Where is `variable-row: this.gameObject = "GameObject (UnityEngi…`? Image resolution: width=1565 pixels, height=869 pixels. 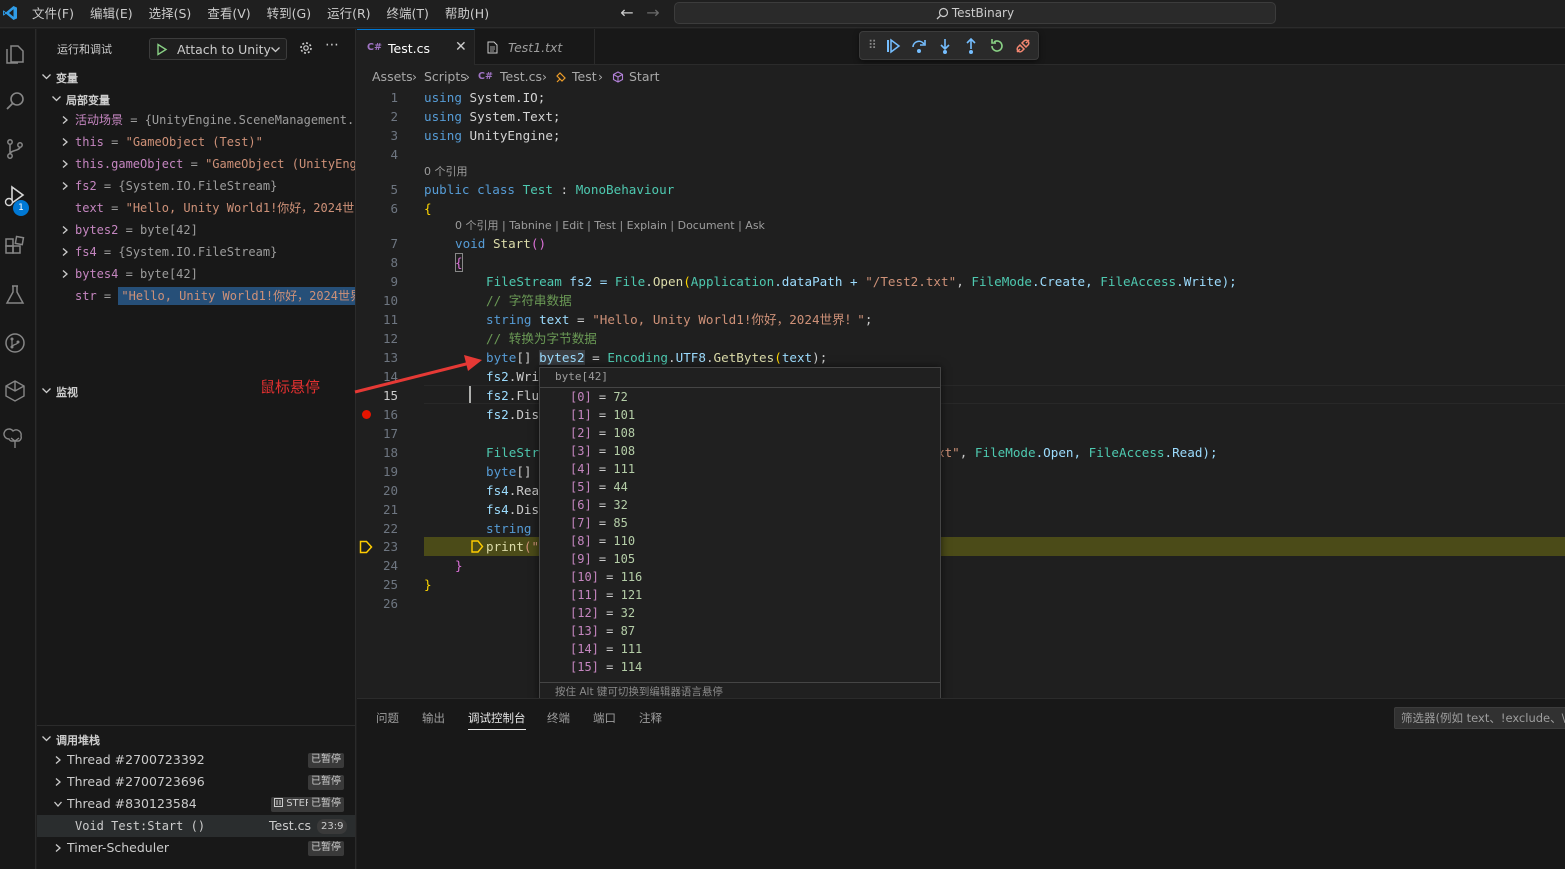
variable-row: this.gameObject = "GameObject (UnityEngi… is located at coordinates (206, 164).